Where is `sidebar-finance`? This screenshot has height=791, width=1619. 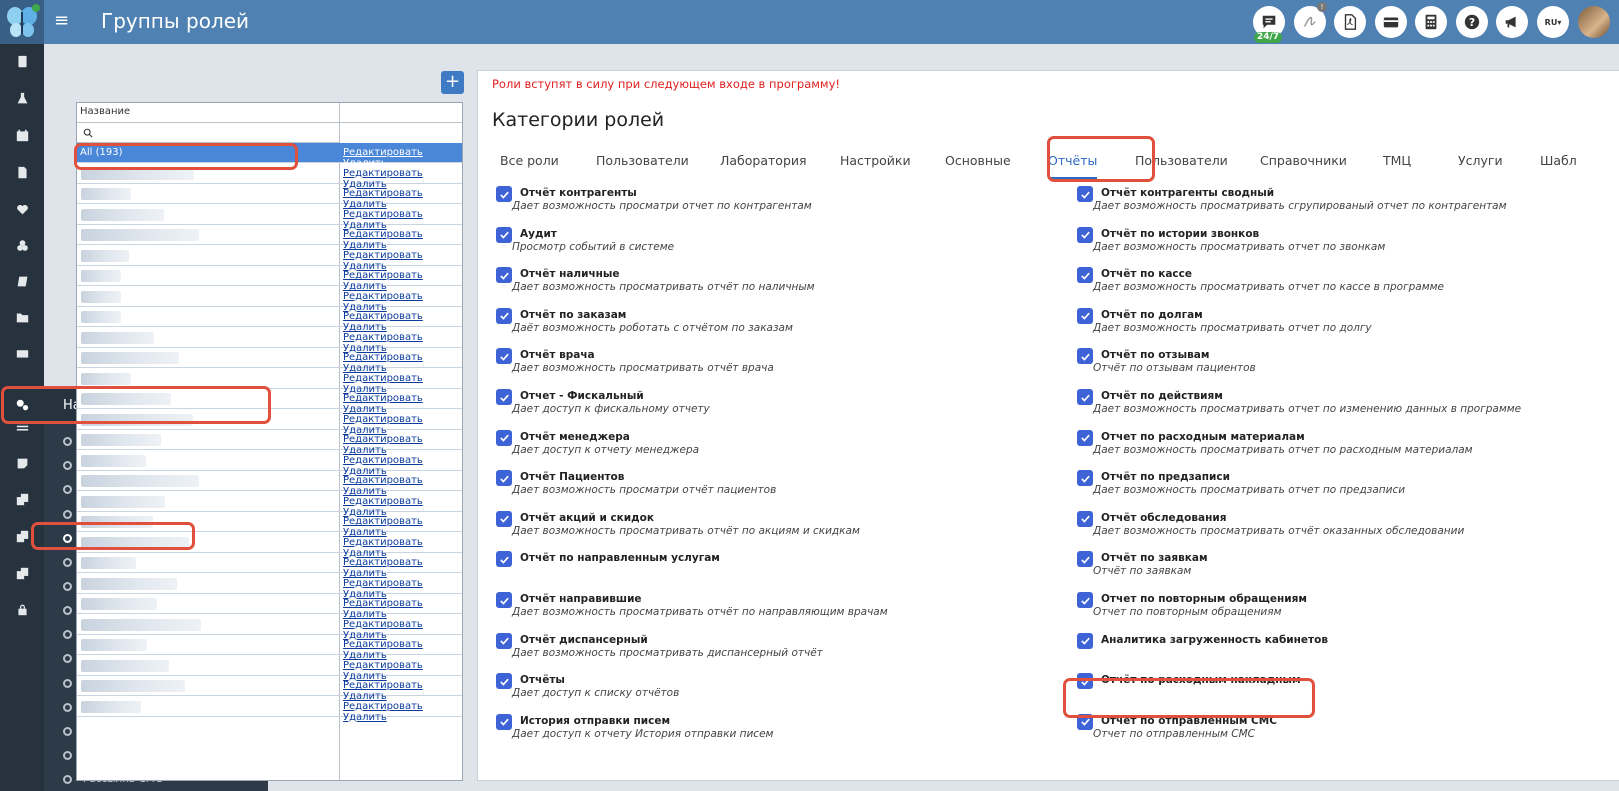
sidebar-finance is located at coordinates (22, 353).